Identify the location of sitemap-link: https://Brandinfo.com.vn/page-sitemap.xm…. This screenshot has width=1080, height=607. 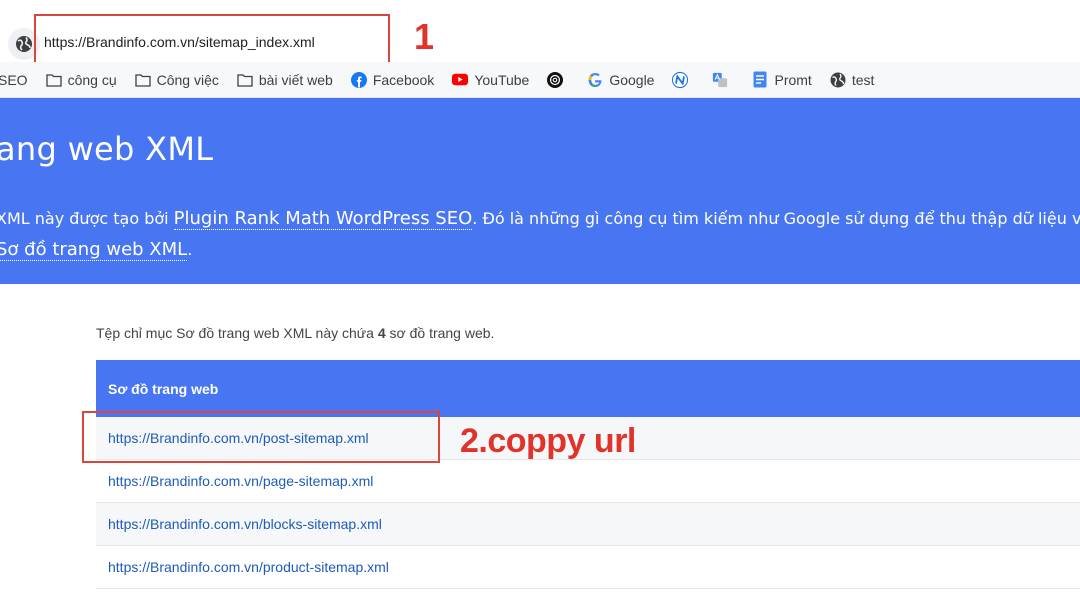
(240, 481).